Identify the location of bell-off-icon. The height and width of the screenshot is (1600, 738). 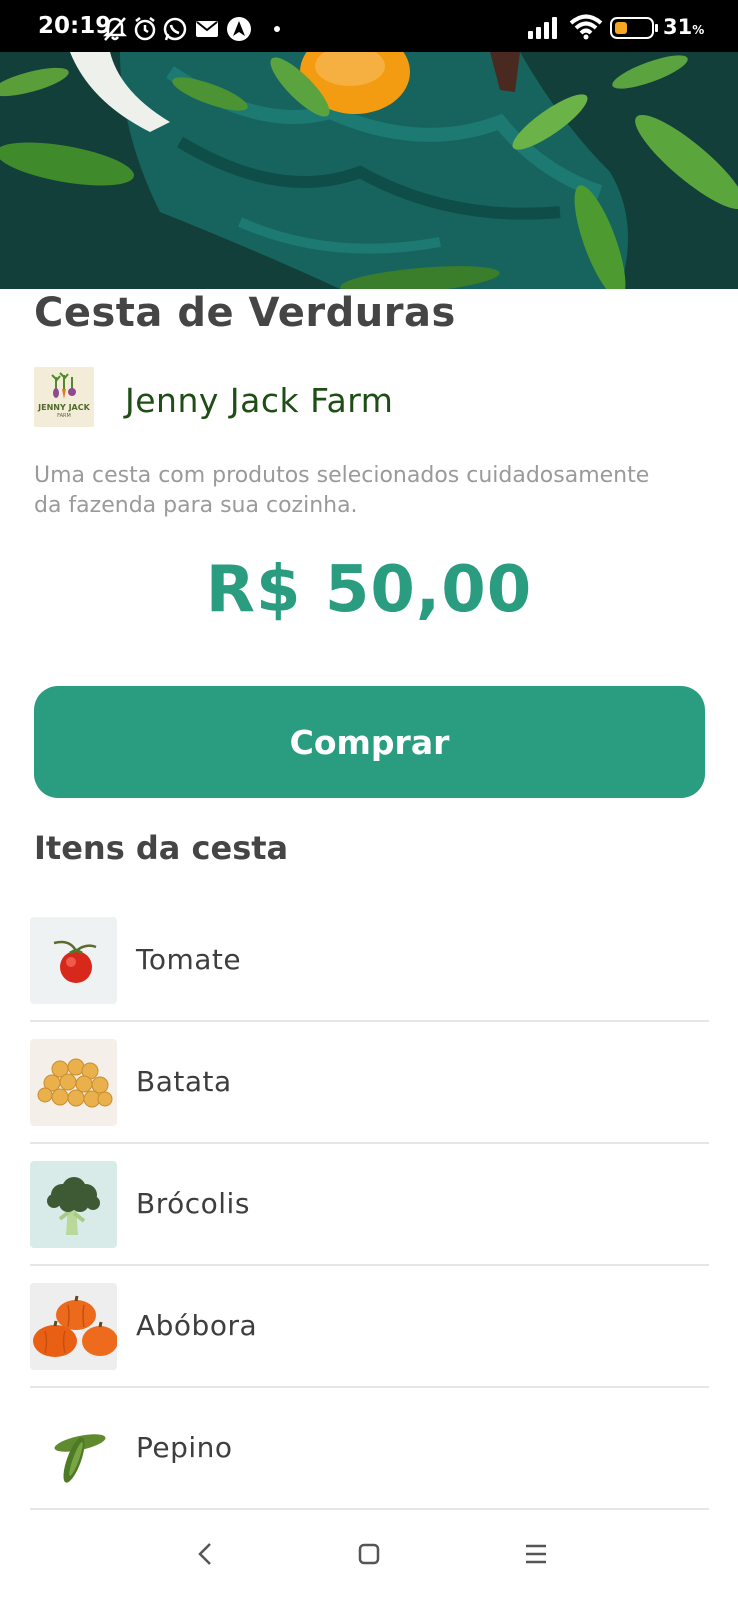
(115, 29).